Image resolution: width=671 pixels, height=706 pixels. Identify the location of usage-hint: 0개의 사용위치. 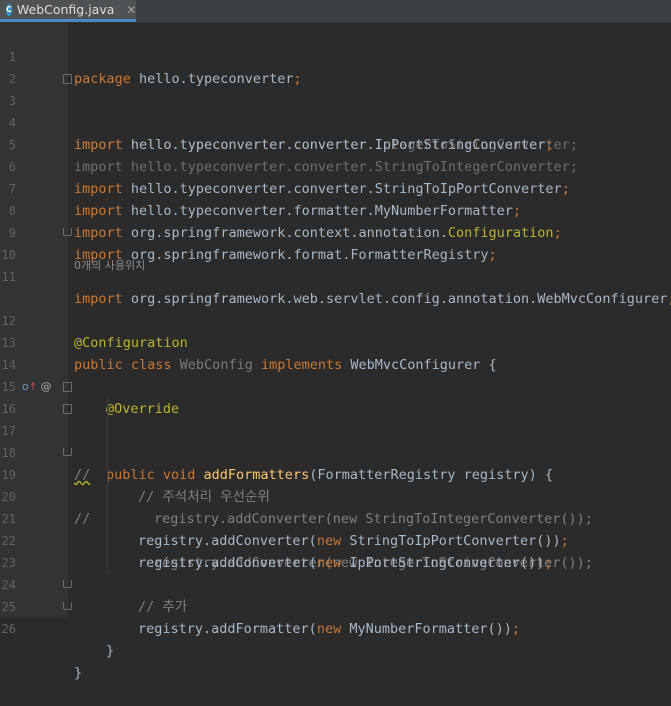
(109, 266).